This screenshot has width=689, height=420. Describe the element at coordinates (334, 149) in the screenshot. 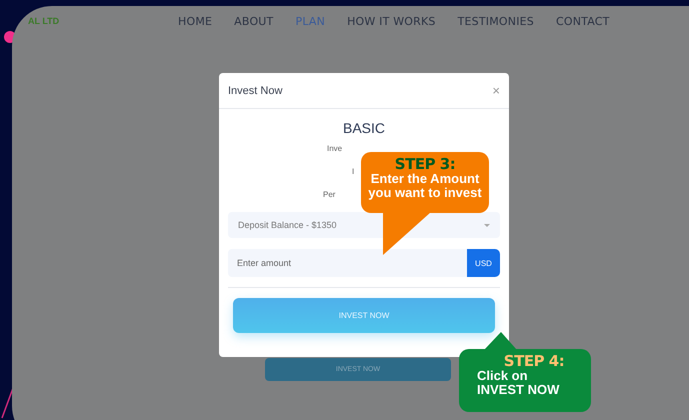

I see `plan-detail: Inve` at that location.